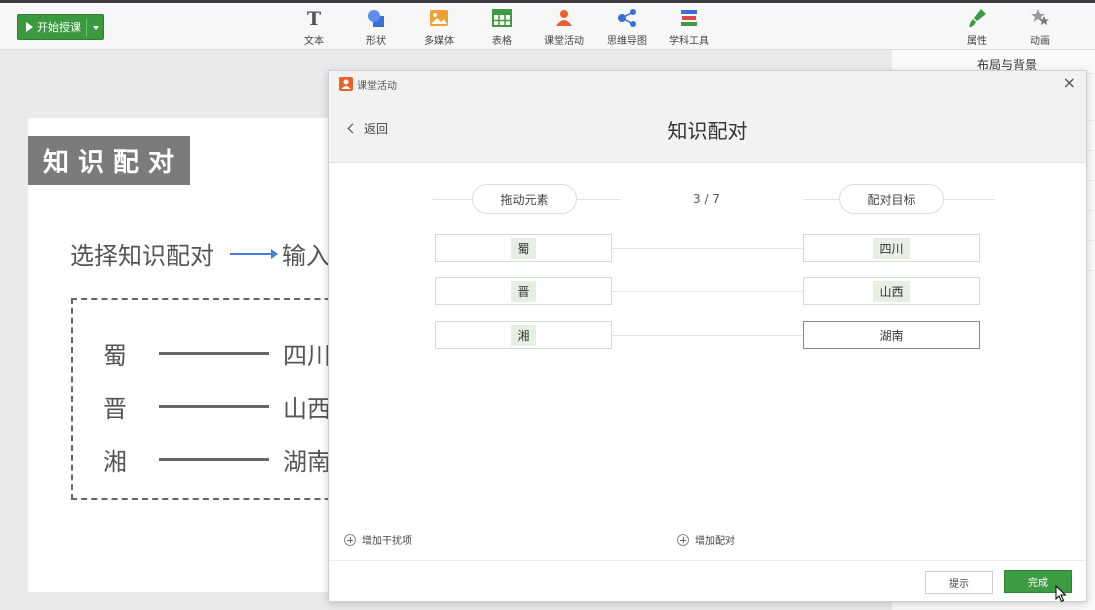  I want to click on drag-element-label: 蜀, so click(523, 248).